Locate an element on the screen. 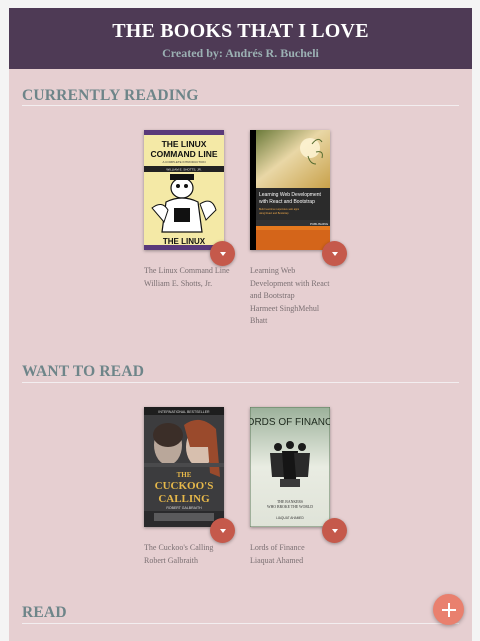 The height and width of the screenshot is (641, 480). book-author: Robert Galbraith is located at coordinates (171, 560).